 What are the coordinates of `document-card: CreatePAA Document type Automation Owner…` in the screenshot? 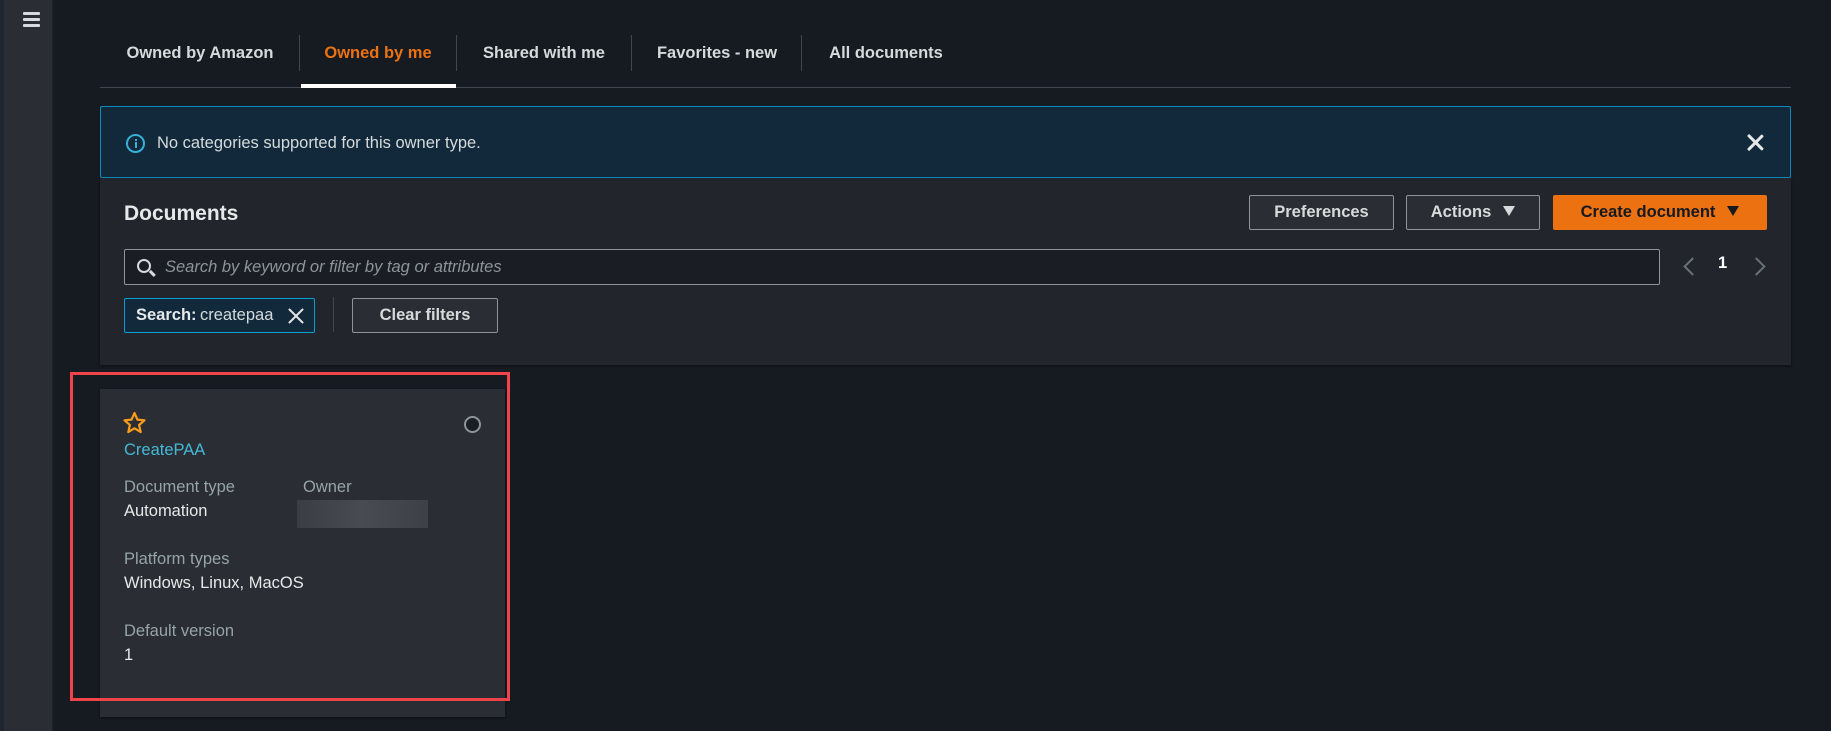 It's located at (302, 553).